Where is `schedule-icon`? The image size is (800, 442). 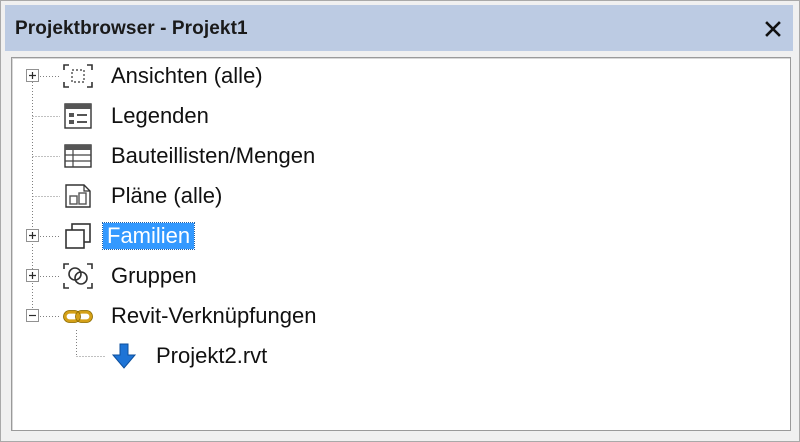 schedule-icon is located at coordinates (78, 156).